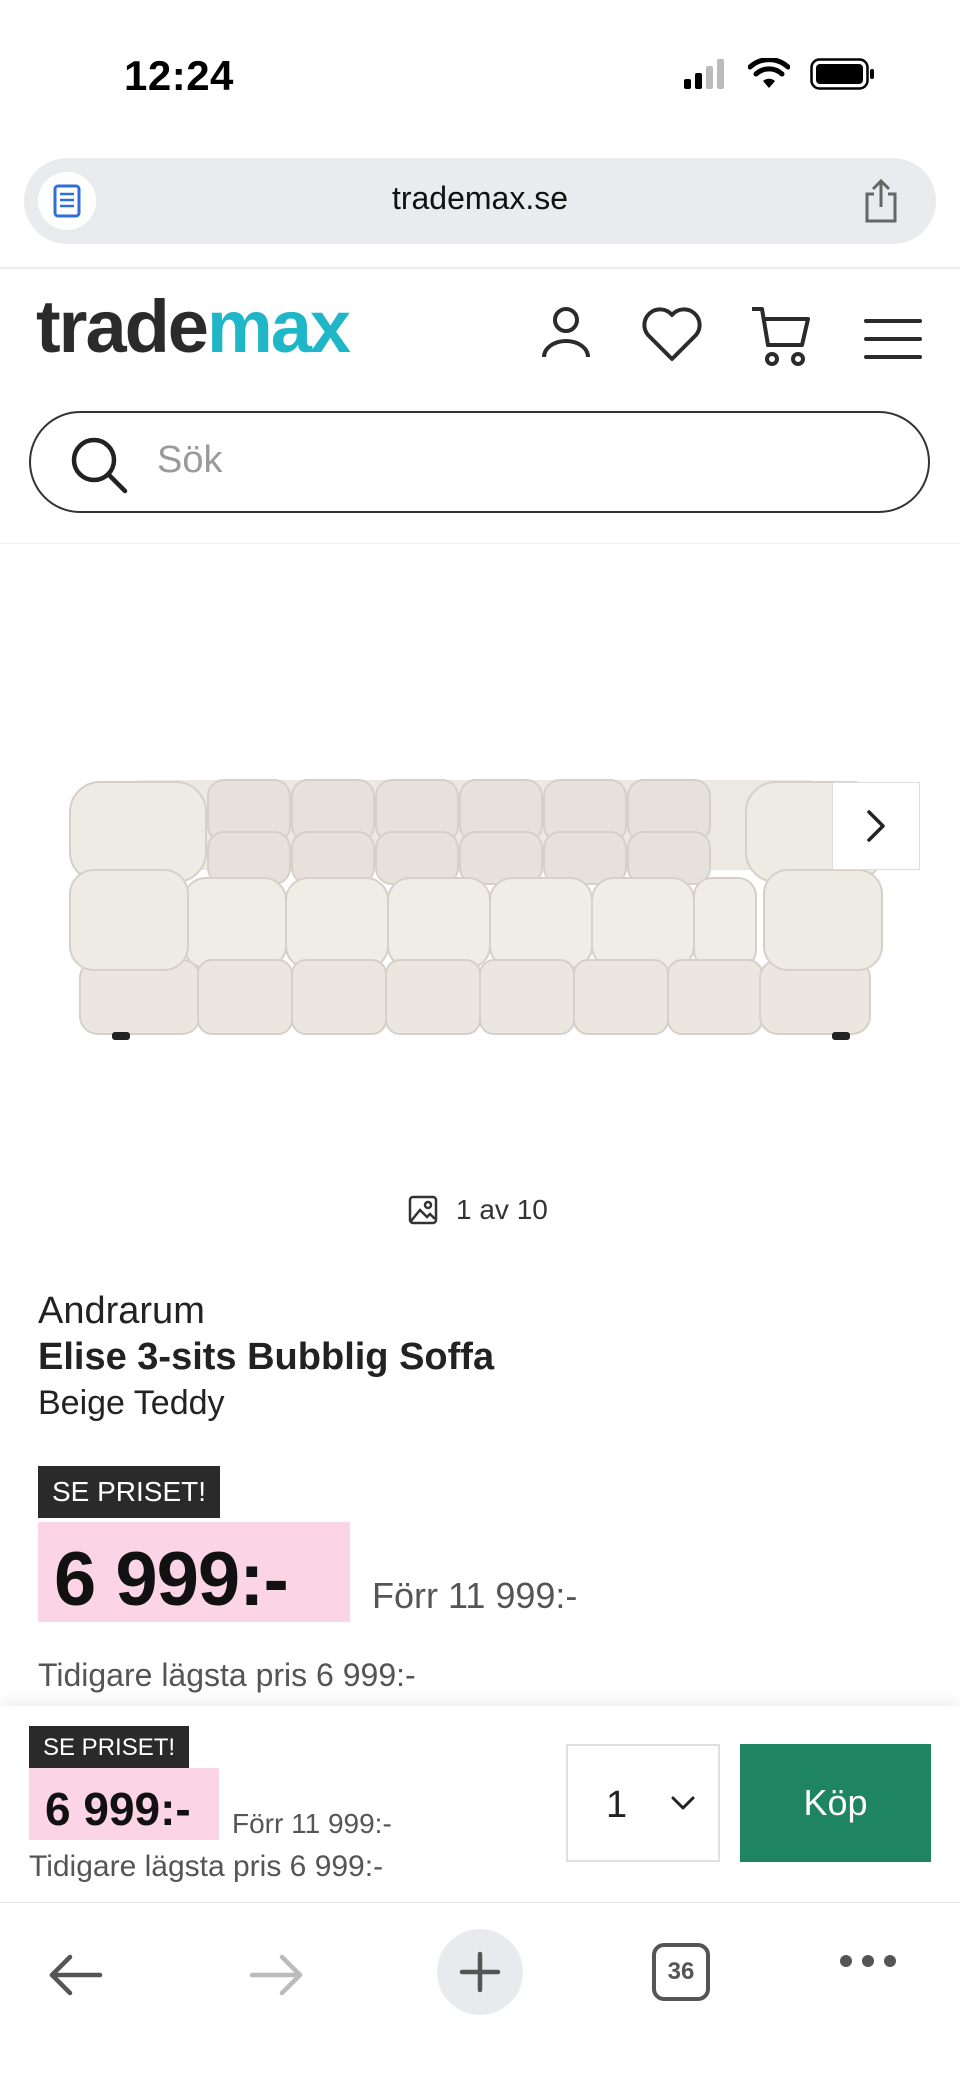  I want to click on status-time: 12:24, so click(179, 75).